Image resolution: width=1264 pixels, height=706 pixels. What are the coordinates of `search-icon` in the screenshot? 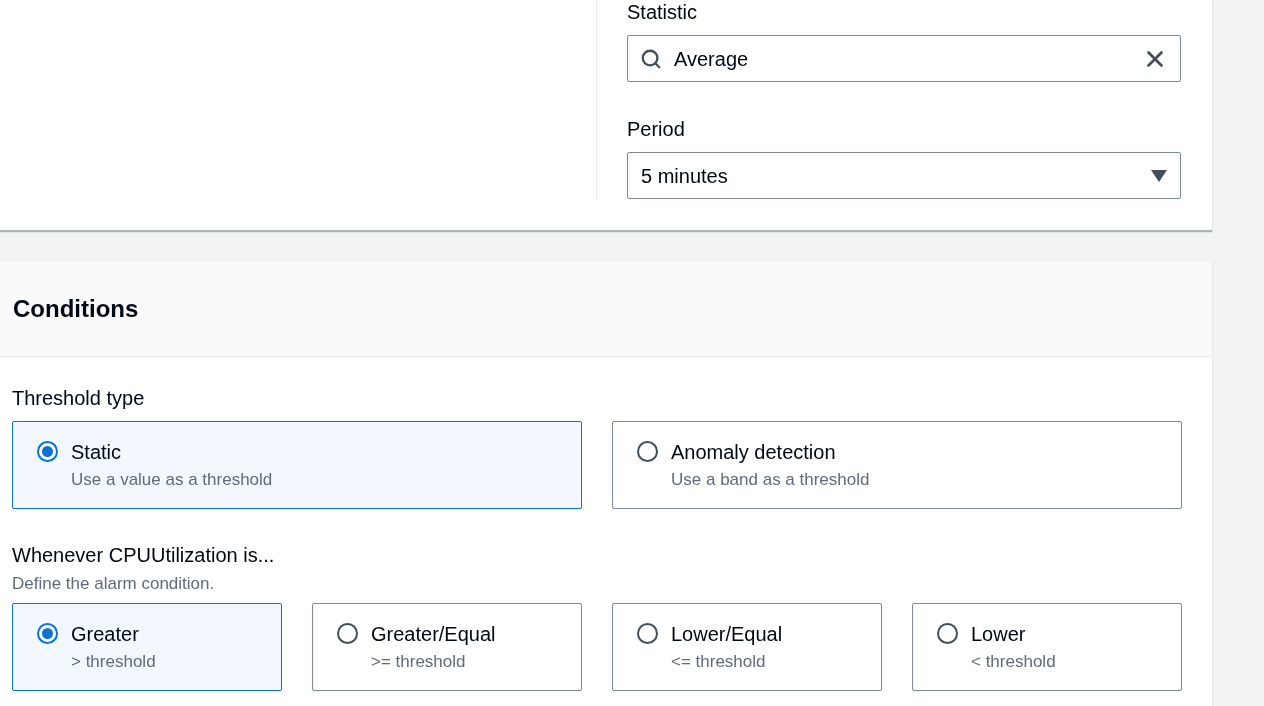 It's located at (651, 58).